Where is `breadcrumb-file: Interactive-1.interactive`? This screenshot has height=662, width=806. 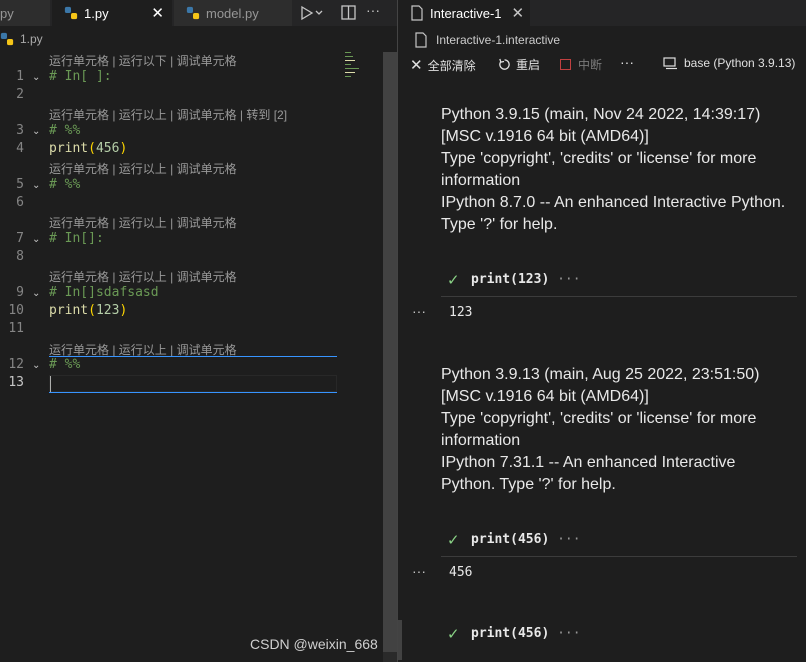 breadcrumb-file: Interactive-1.interactive is located at coordinates (498, 40).